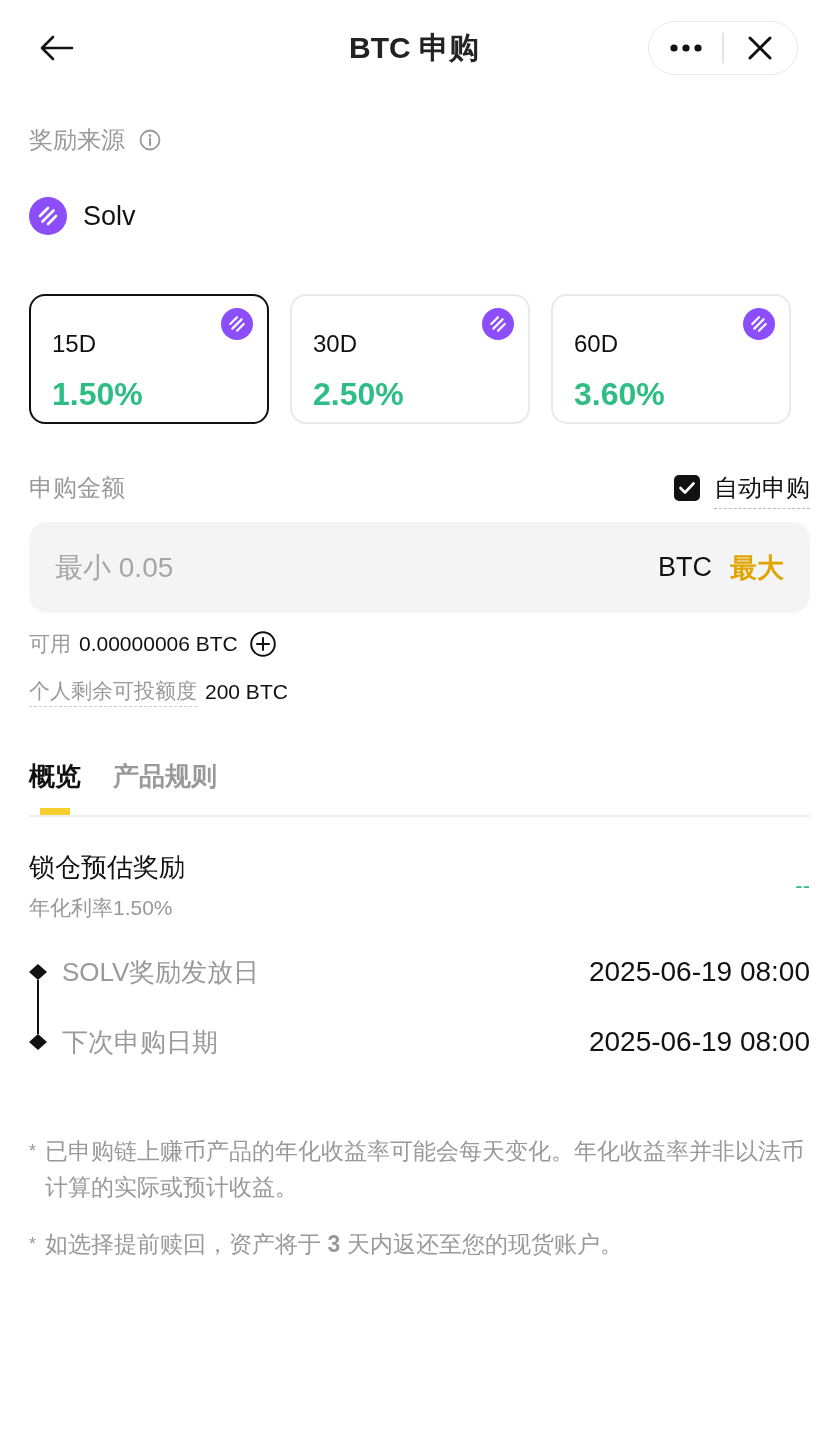  Describe the element at coordinates (597, 343) in the screenshot. I see `term-duration: 60D` at that location.